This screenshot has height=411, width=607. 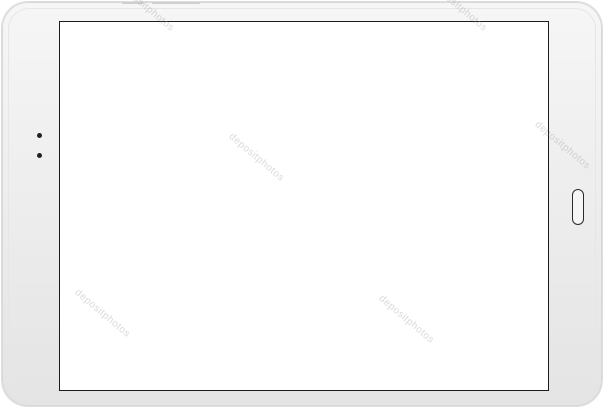 I want to click on volume-button, so click(x=133, y=3).